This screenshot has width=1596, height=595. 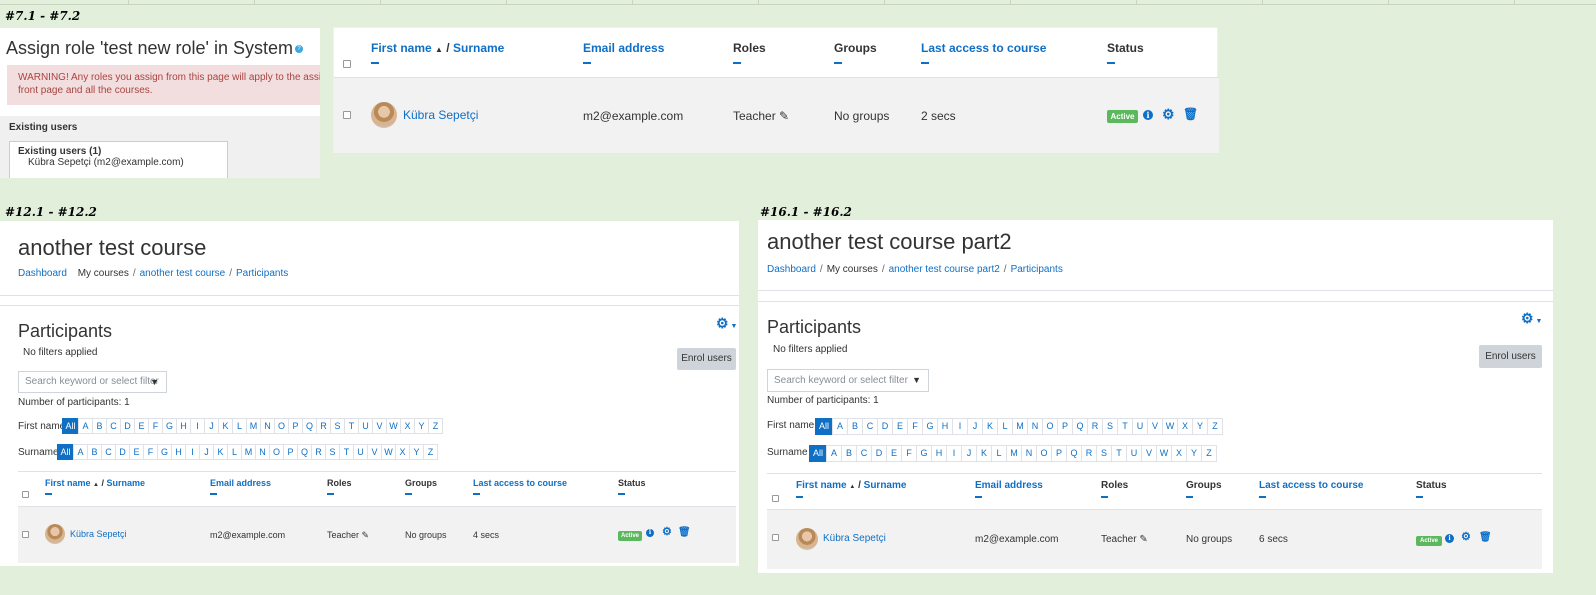 I want to click on select-all-checkbox, so click(x=25, y=494).